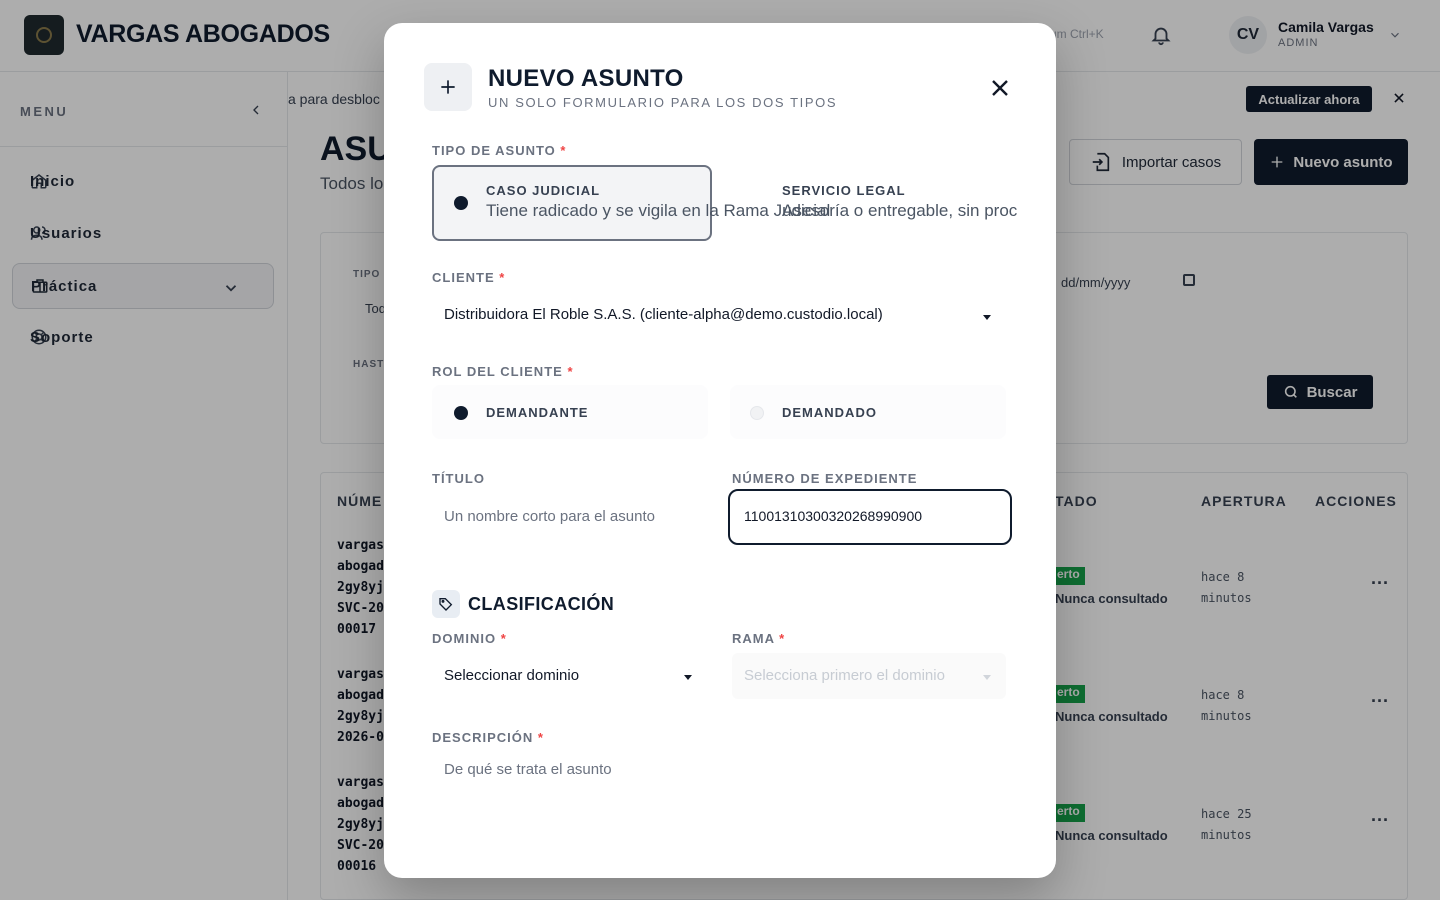 The image size is (1440, 900). What do you see at coordinates (586, 78) in the screenshot?
I see `dialog-title: NUEVO ASUNTO` at bounding box center [586, 78].